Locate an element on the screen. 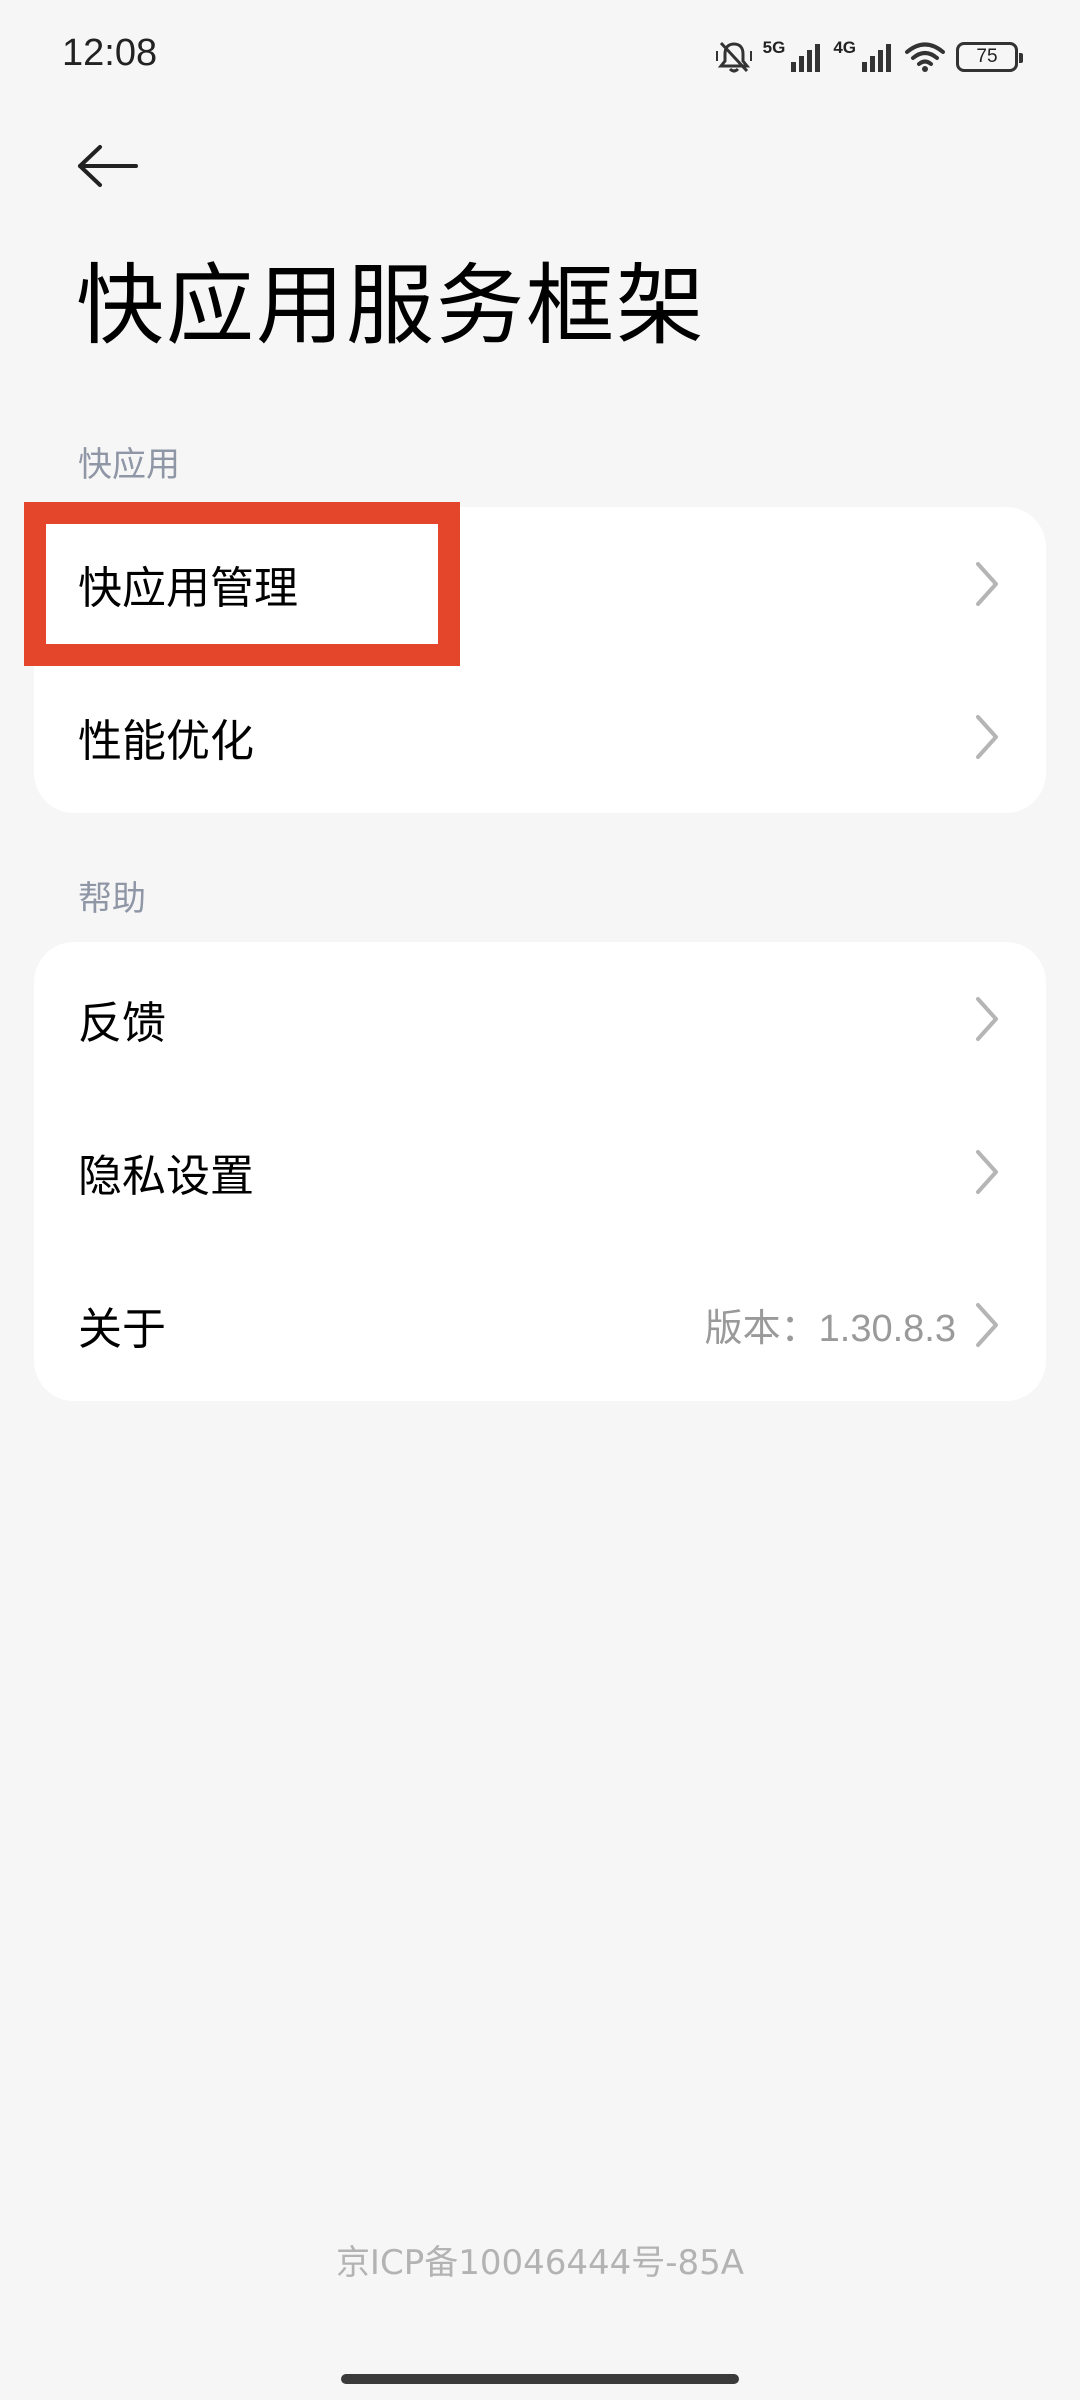 Image resolution: width=1080 pixels, height=2400 pixels. back-button is located at coordinates (107, 167).